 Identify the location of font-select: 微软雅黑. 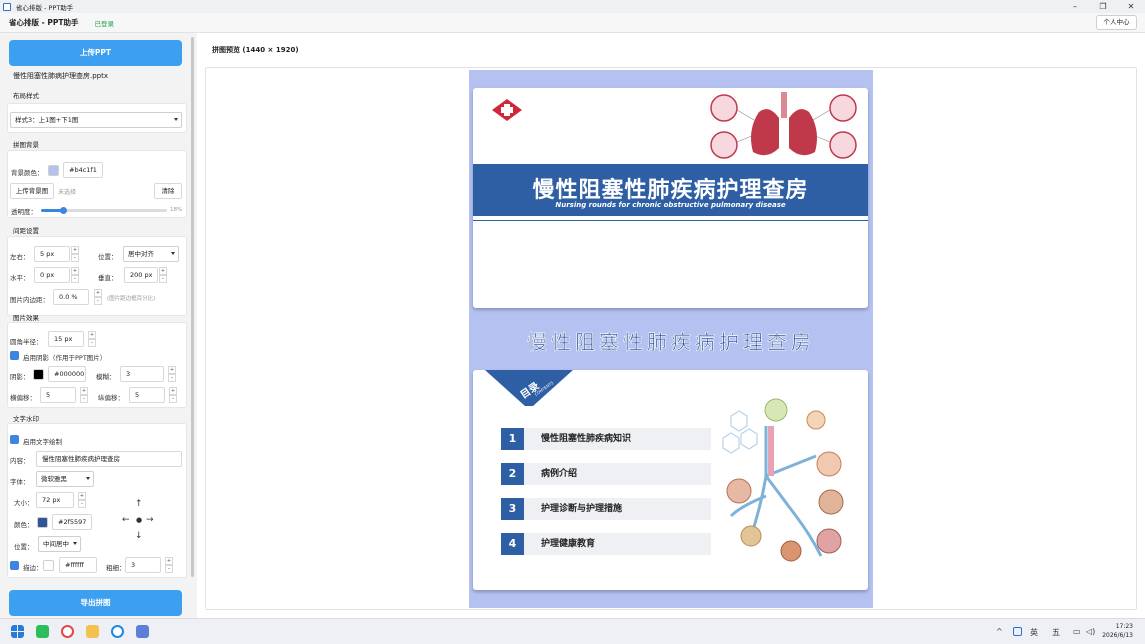
(65, 479).